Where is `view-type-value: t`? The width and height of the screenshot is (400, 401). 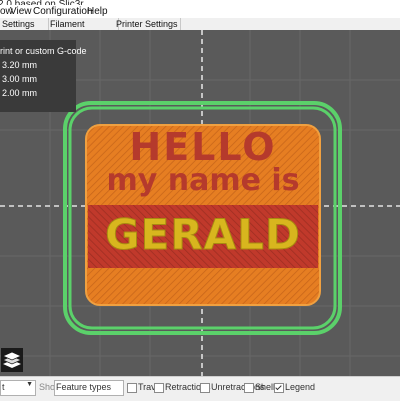
view-type-value: t is located at coordinates (3, 387).